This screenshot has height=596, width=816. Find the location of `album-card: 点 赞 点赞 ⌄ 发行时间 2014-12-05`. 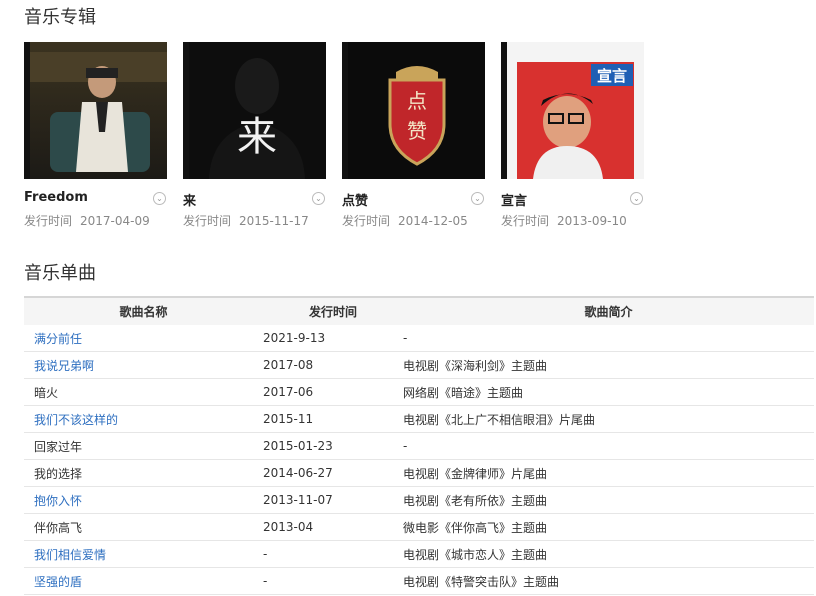

album-card: 点 赞 点赞 ⌄ 发行时间 2014-12-05 is located at coordinates (413, 135).